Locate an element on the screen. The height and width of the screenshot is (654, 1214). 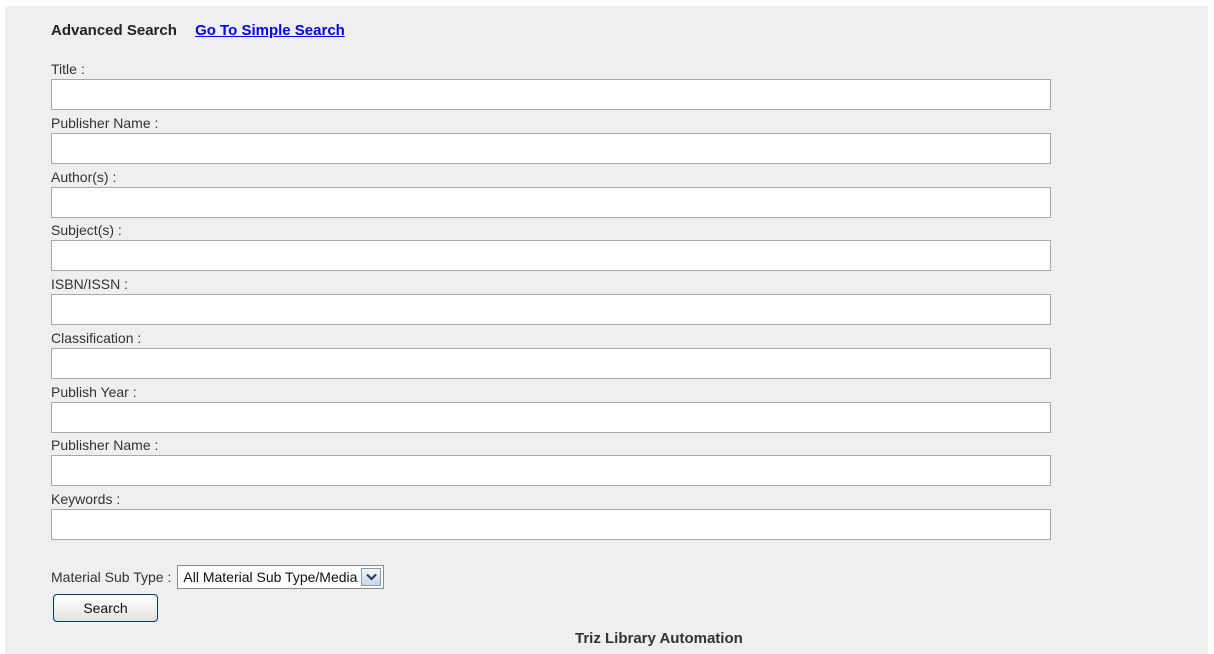
material-sub-type-select: All Material Sub Type/Media is located at coordinates (281, 577).